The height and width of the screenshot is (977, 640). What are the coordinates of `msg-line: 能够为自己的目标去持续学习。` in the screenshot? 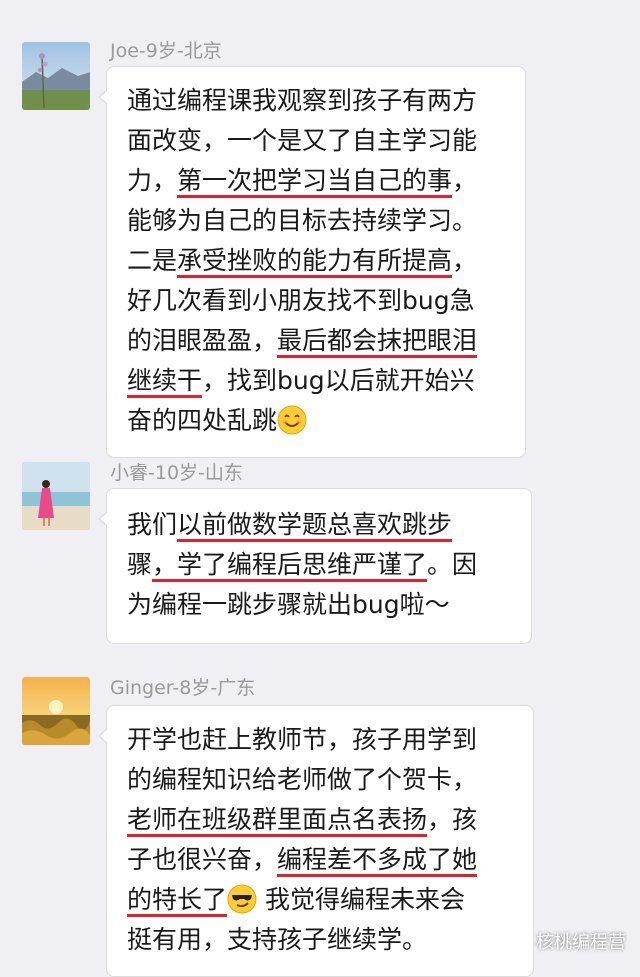 It's located at (317, 221).